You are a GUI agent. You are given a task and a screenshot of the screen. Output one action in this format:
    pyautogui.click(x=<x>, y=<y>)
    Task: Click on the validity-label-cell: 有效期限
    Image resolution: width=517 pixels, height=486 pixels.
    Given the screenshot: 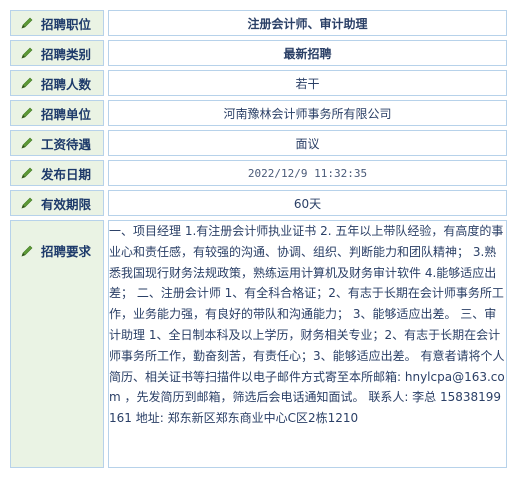 What is the action you would take?
    pyautogui.click(x=57, y=203)
    